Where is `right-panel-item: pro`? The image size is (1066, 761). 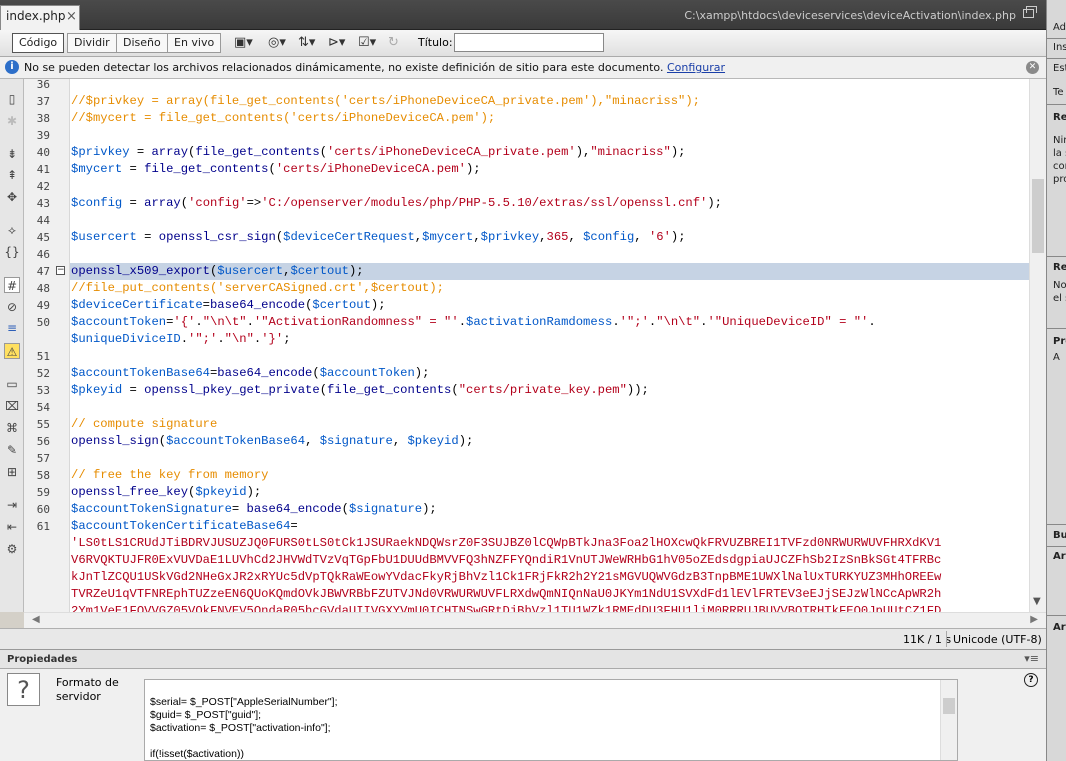
right-panel-item: pro is located at coordinates (1059, 179).